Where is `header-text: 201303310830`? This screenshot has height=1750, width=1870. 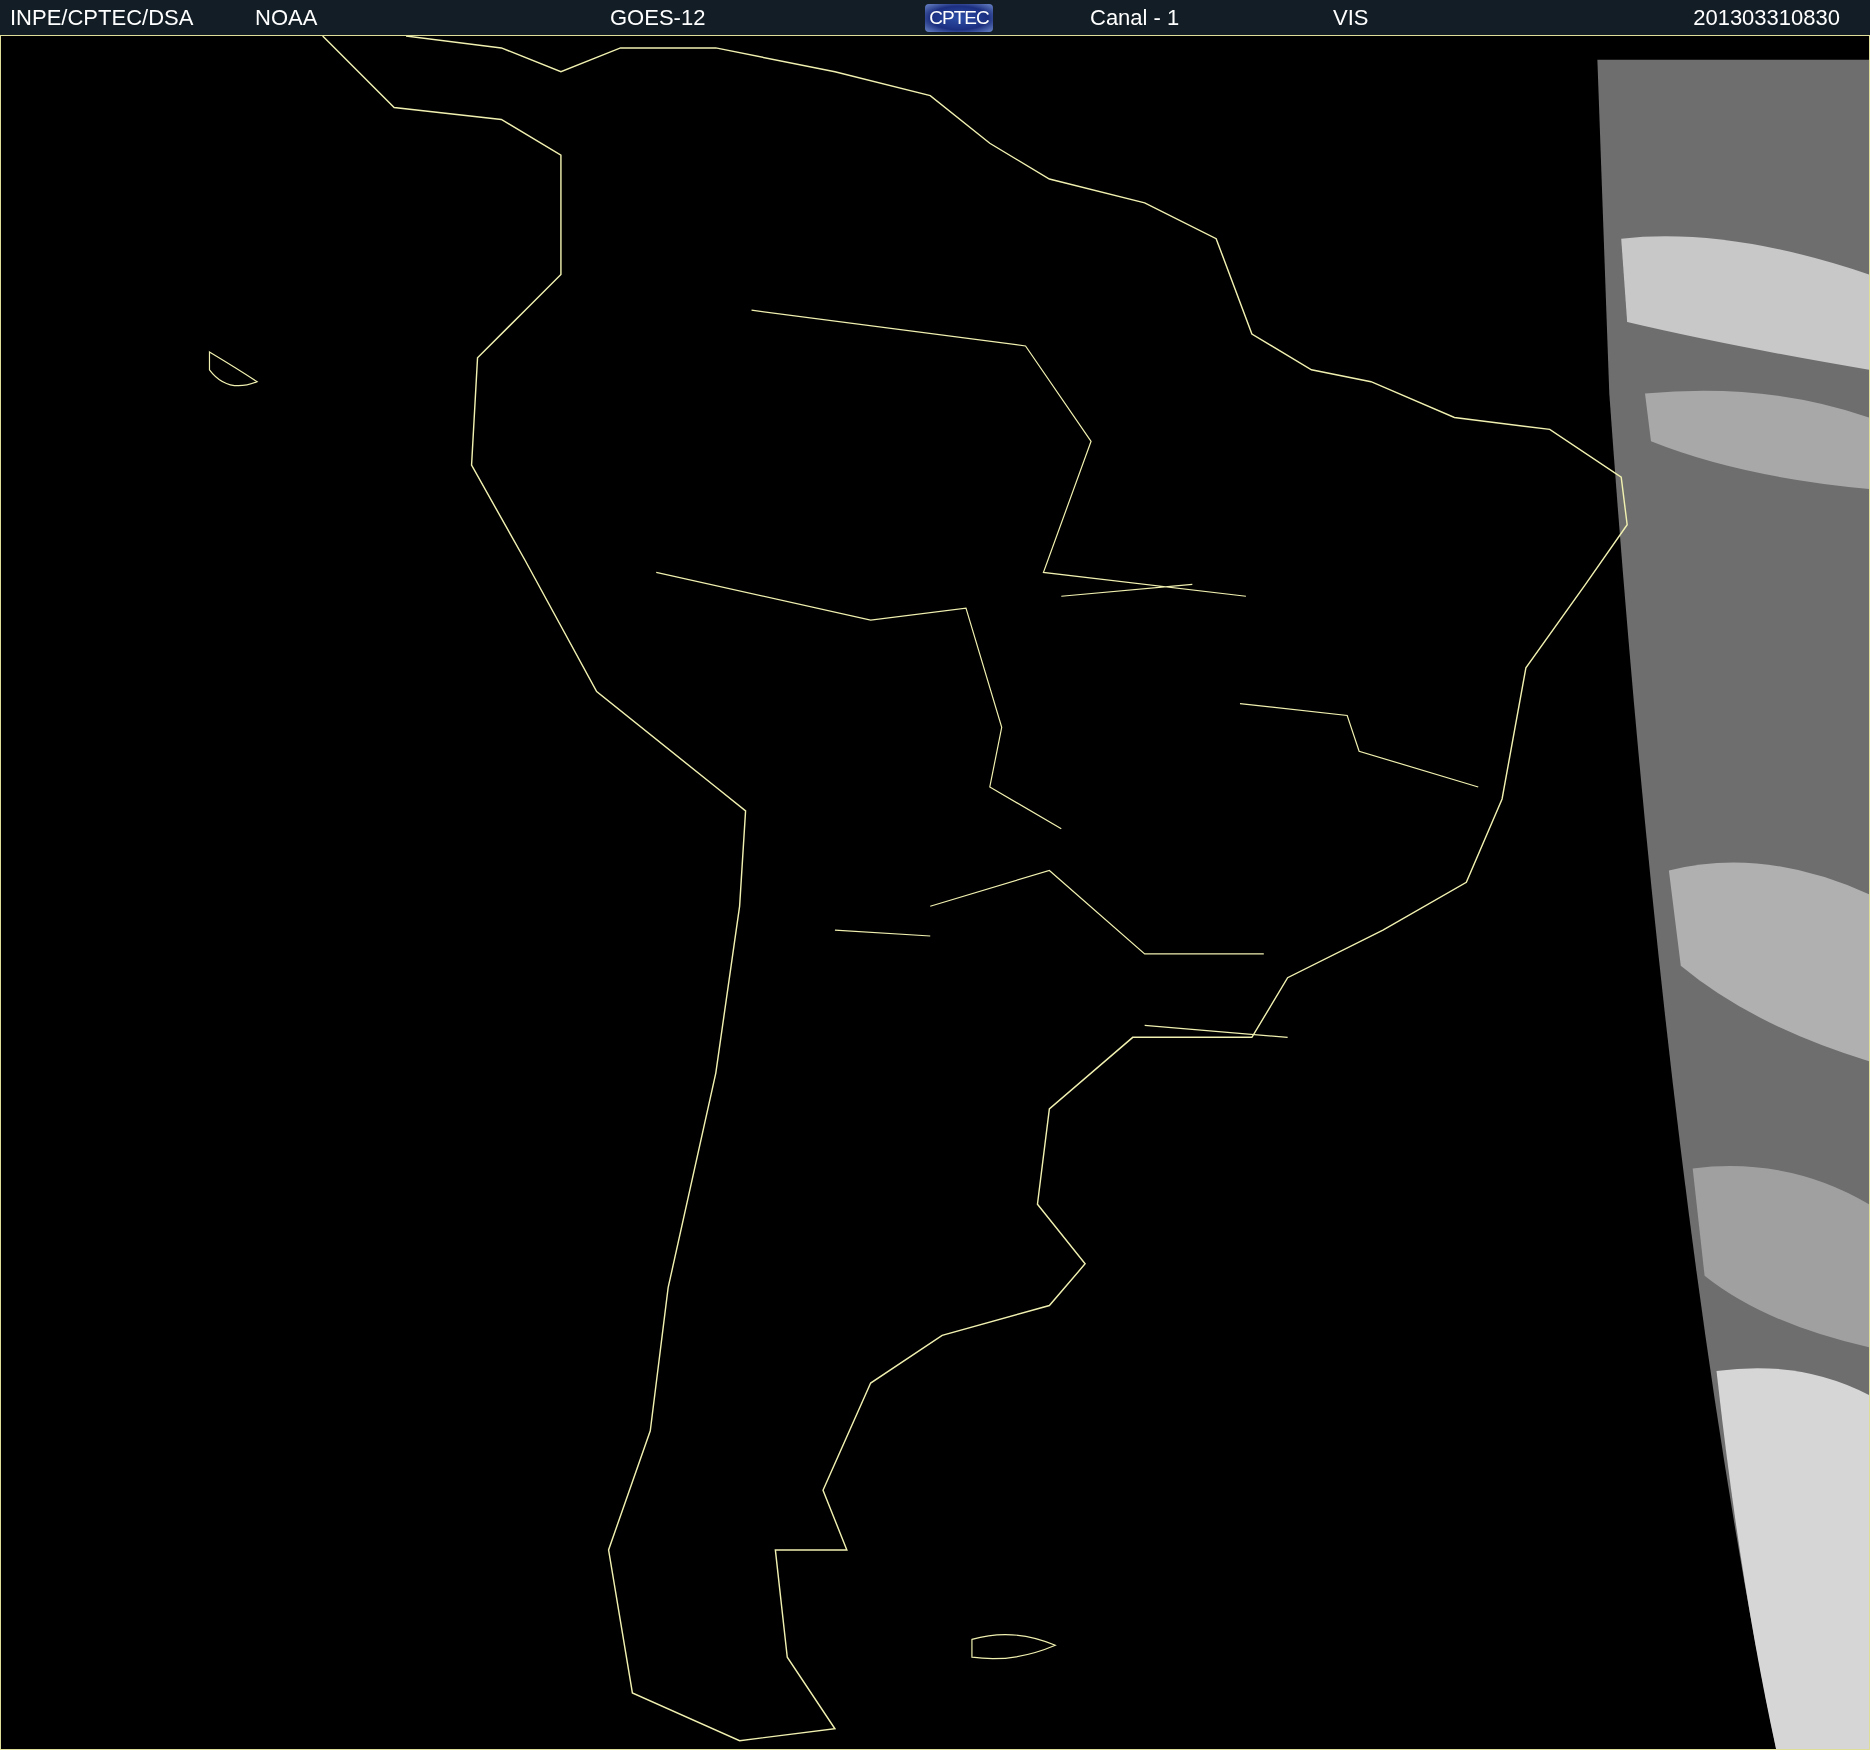
header-text: 201303310830 is located at coordinates (1766, 17).